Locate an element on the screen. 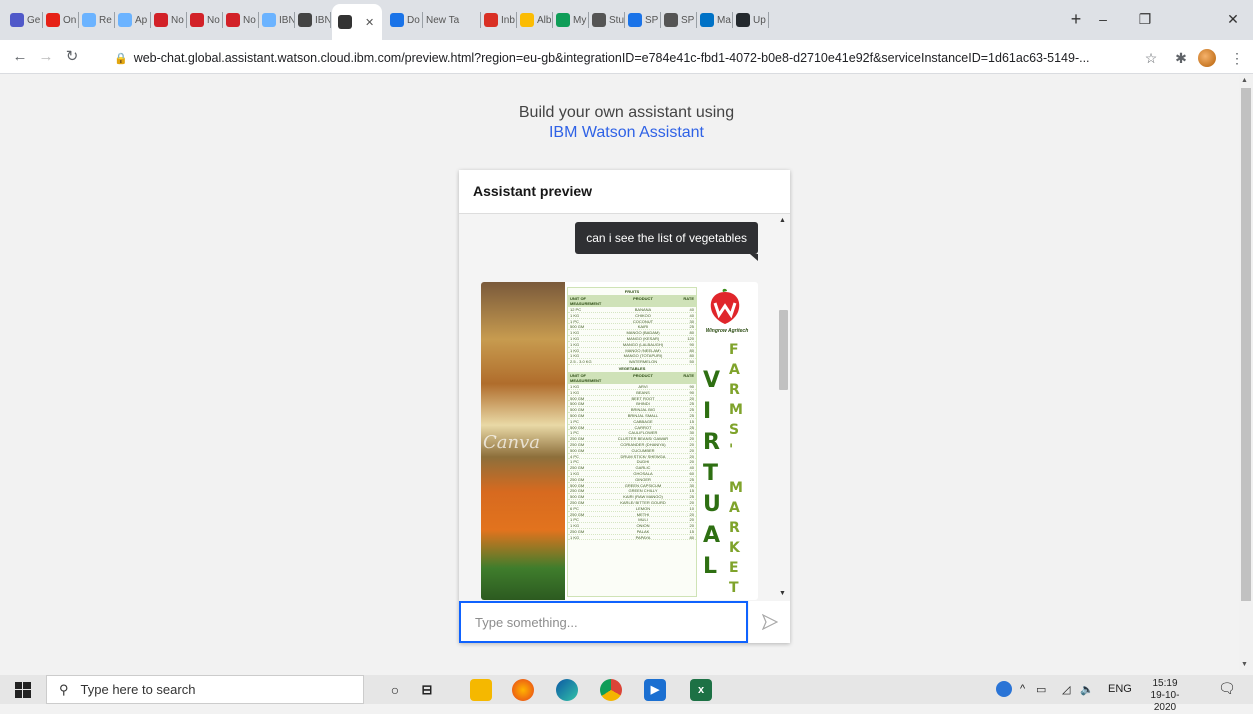  close-window-button: ✕ is located at coordinates (1233, 19).